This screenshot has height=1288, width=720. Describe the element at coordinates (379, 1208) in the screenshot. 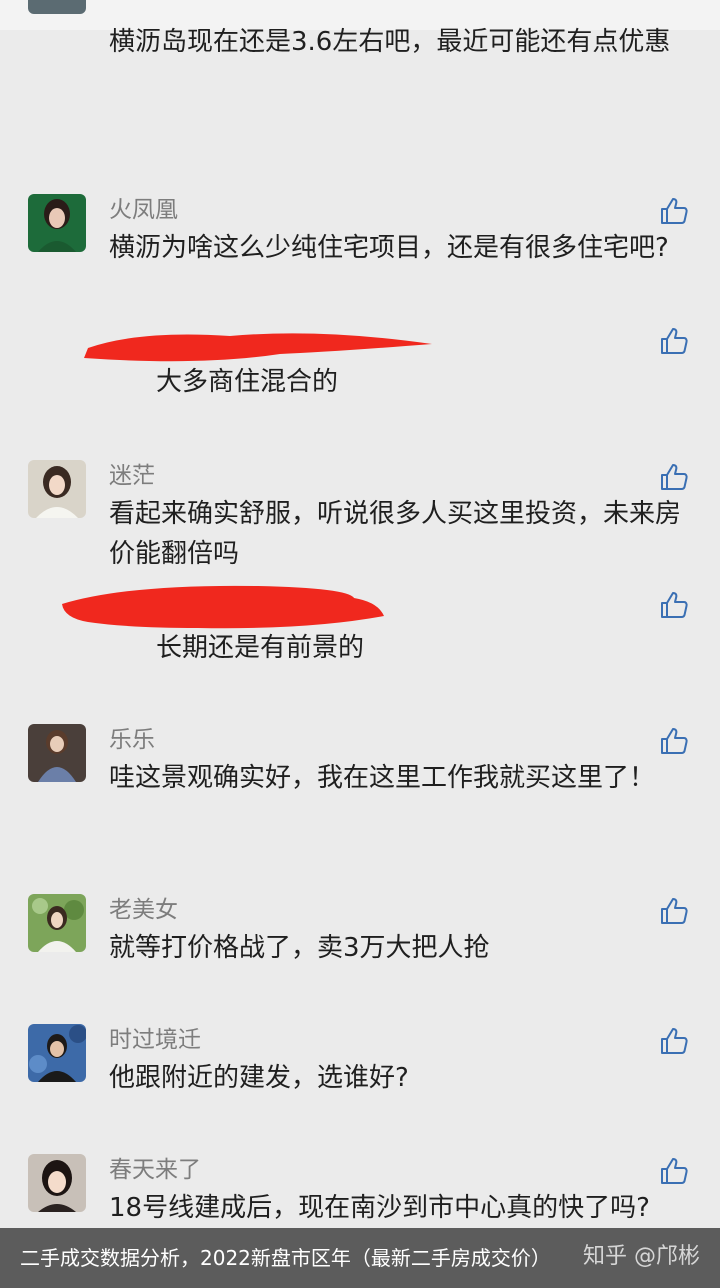

I see `comment-text: 18号线建成后，现在南沙到市中心真的快了吗?` at that location.